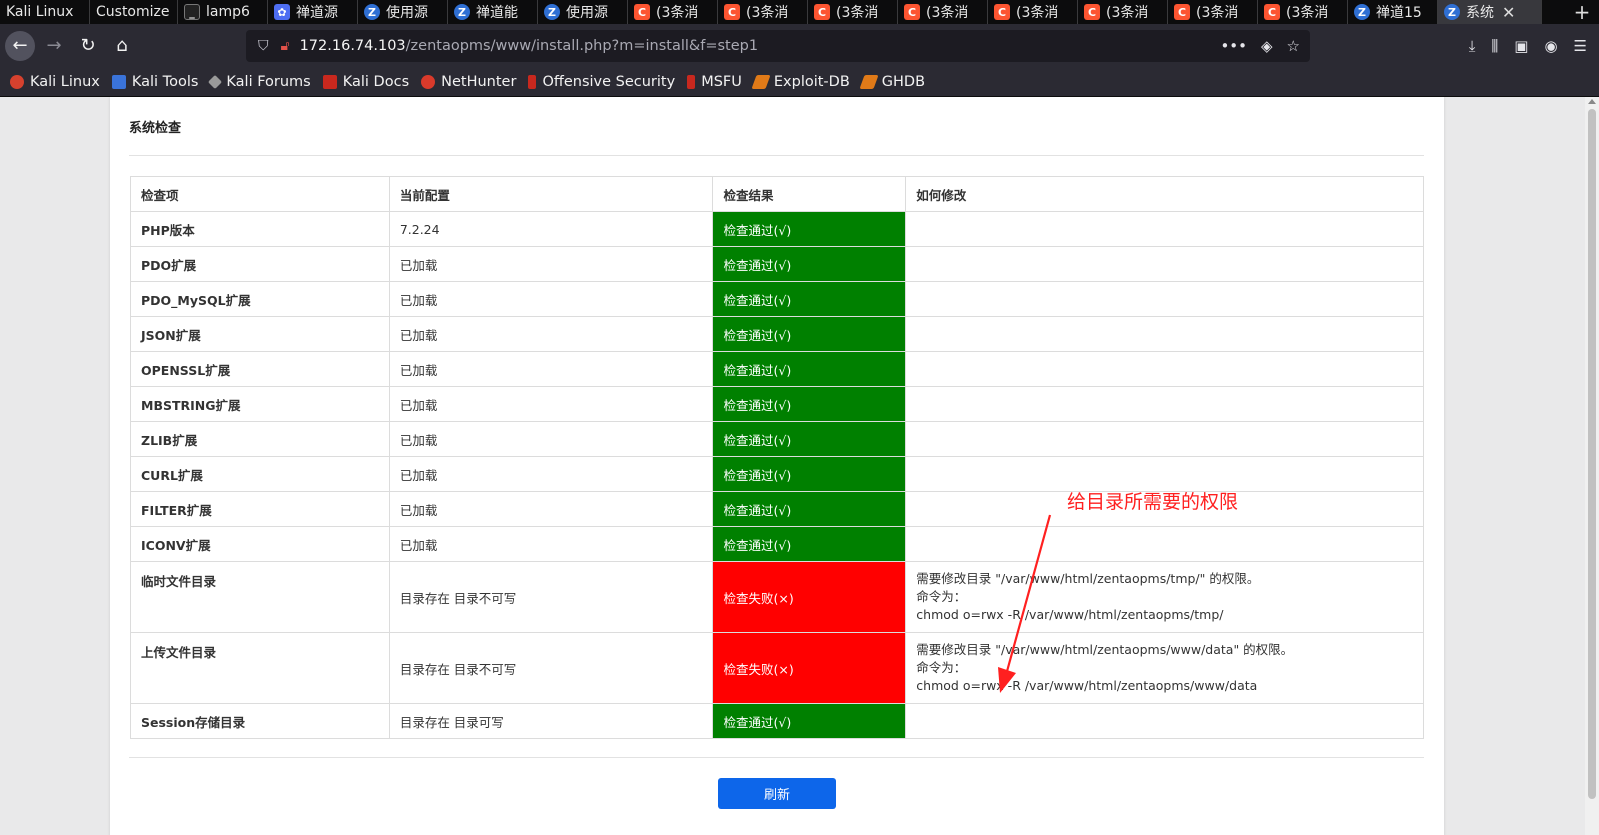 The height and width of the screenshot is (835, 1599). I want to click on back-button: ←, so click(20, 45).